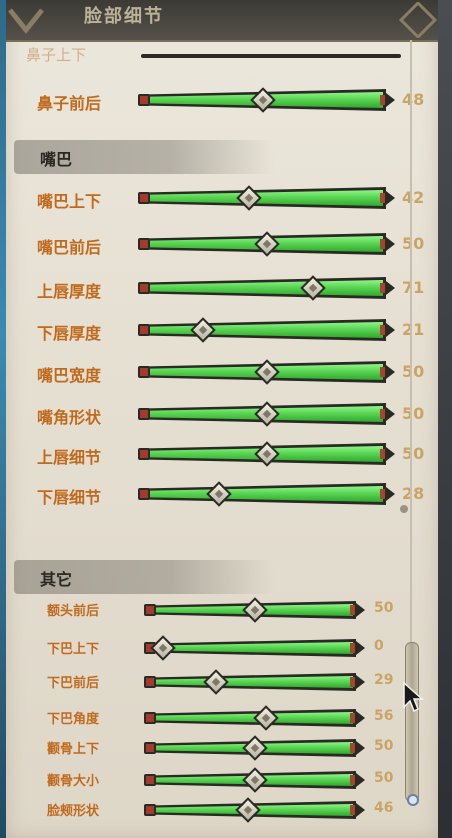  I want to click on panel-title: 脸部细节, so click(124, 16).